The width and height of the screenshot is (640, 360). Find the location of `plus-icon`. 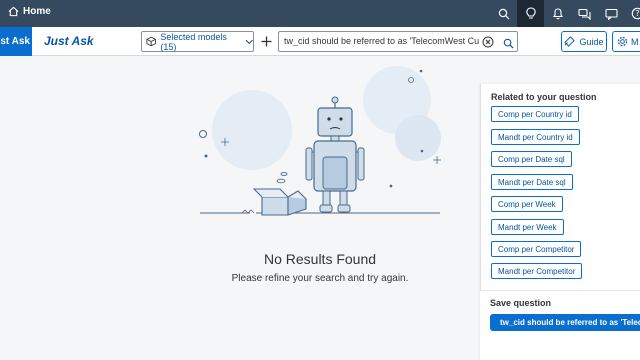

plus-icon is located at coordinates (266, 41).